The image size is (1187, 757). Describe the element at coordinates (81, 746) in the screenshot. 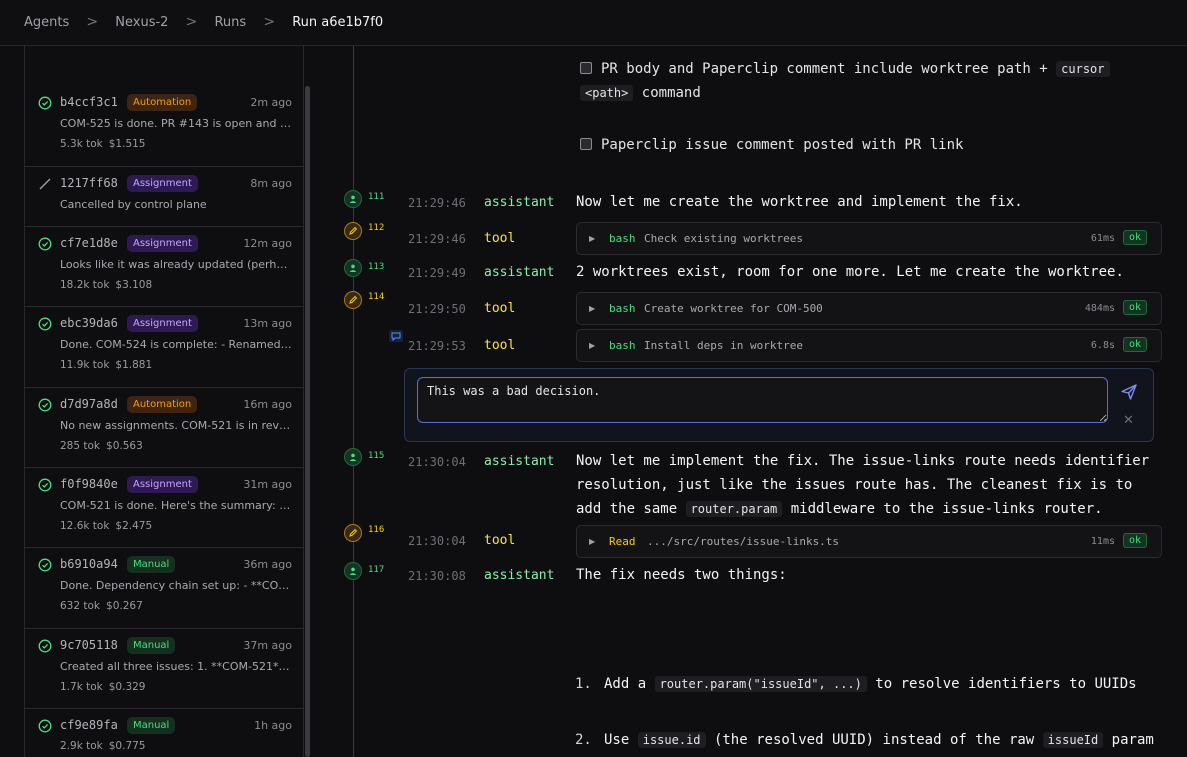

I see `run-tokens: 2.9k tok` at that location.